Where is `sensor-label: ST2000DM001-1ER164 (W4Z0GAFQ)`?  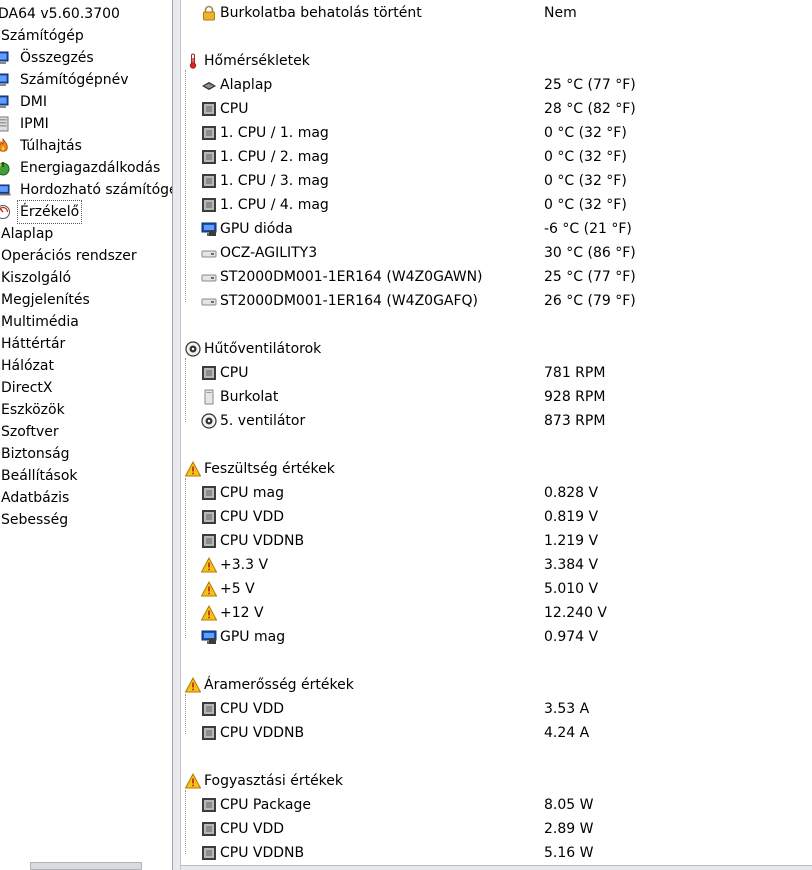 sensor-label: ST2000DM001-1ER164 (W4Z0GAFQ) is located at coordinates (349, 301).